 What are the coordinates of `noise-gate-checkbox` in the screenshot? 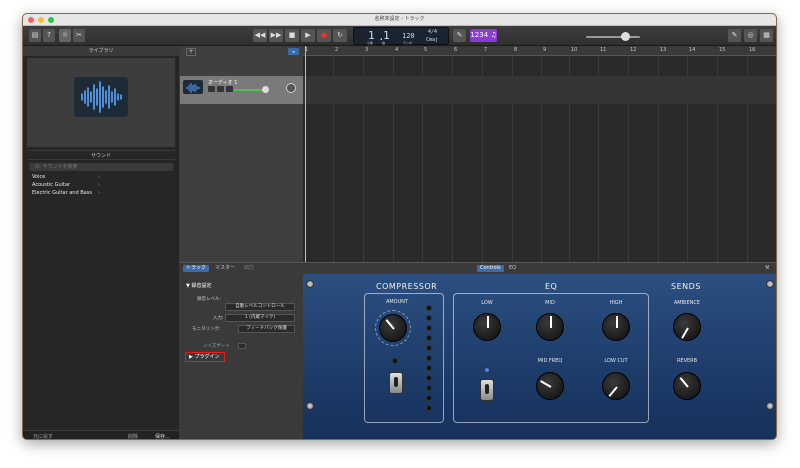 It's located at (242, 346).